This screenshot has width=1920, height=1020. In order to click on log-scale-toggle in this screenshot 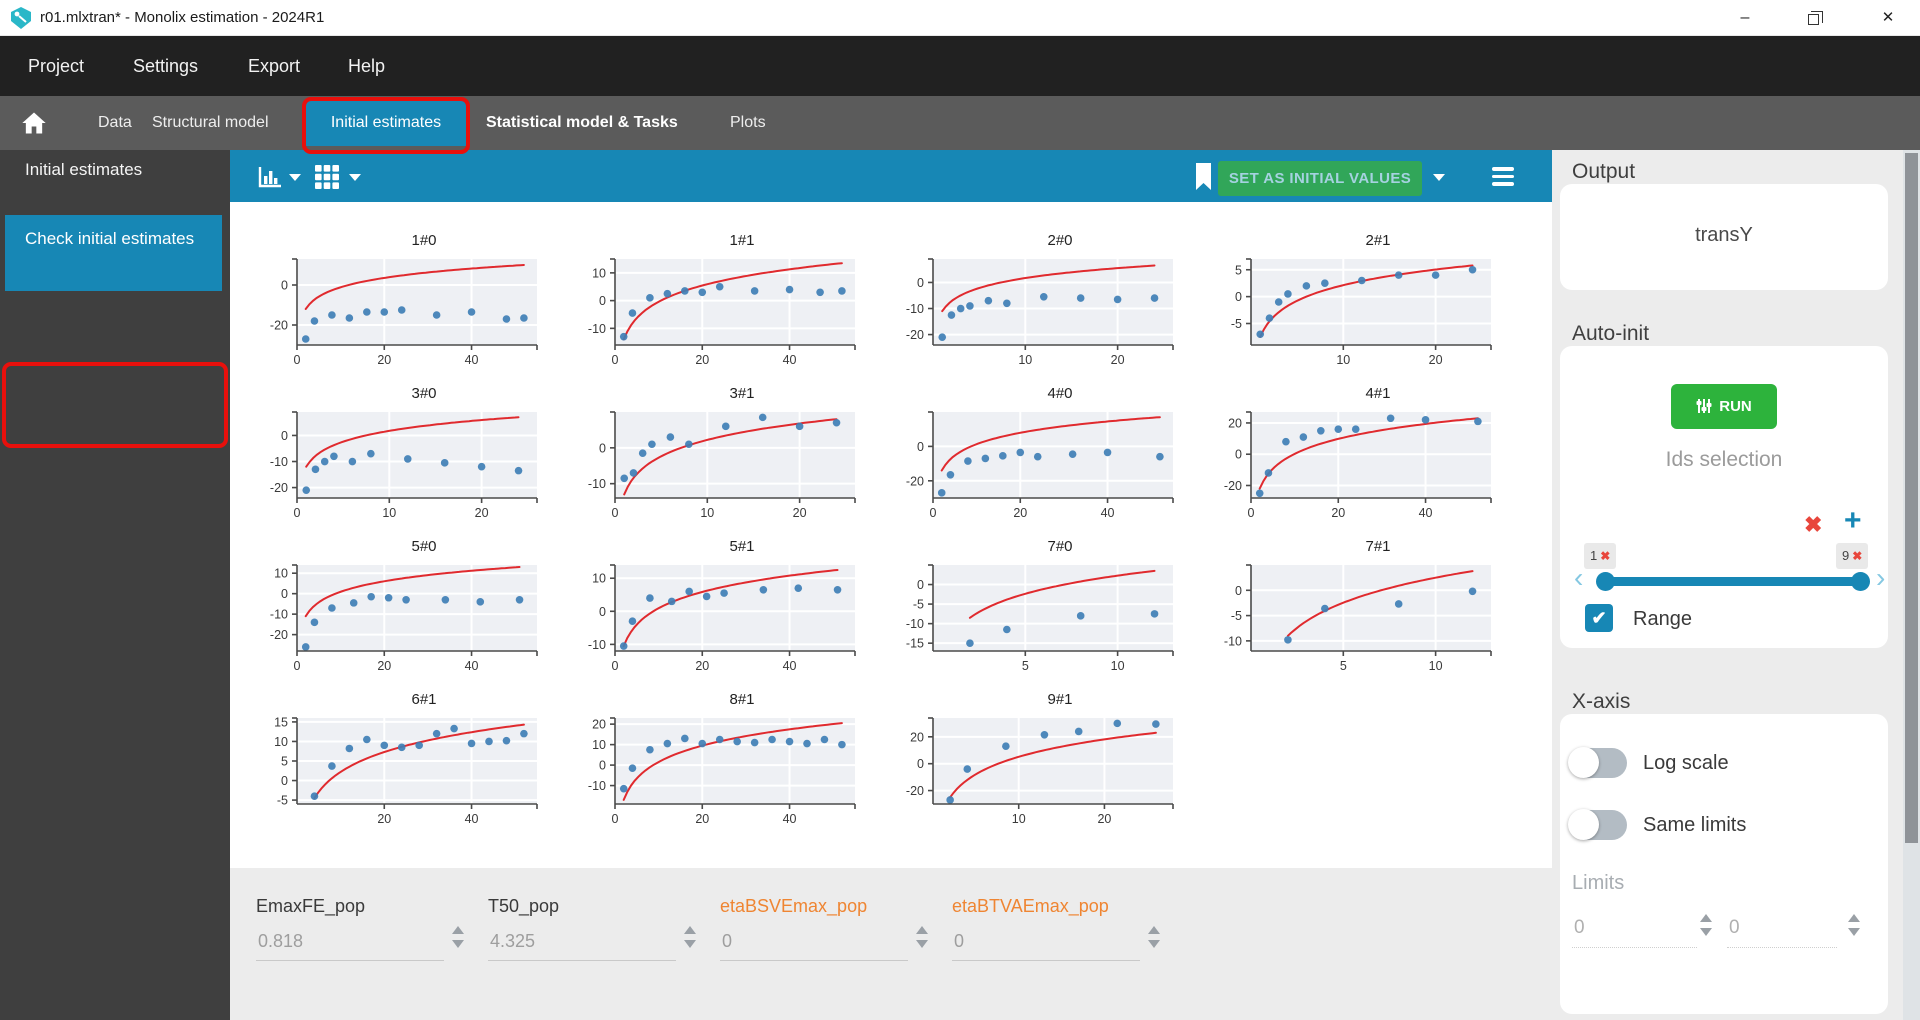, I will do `click(1597, 762)`.